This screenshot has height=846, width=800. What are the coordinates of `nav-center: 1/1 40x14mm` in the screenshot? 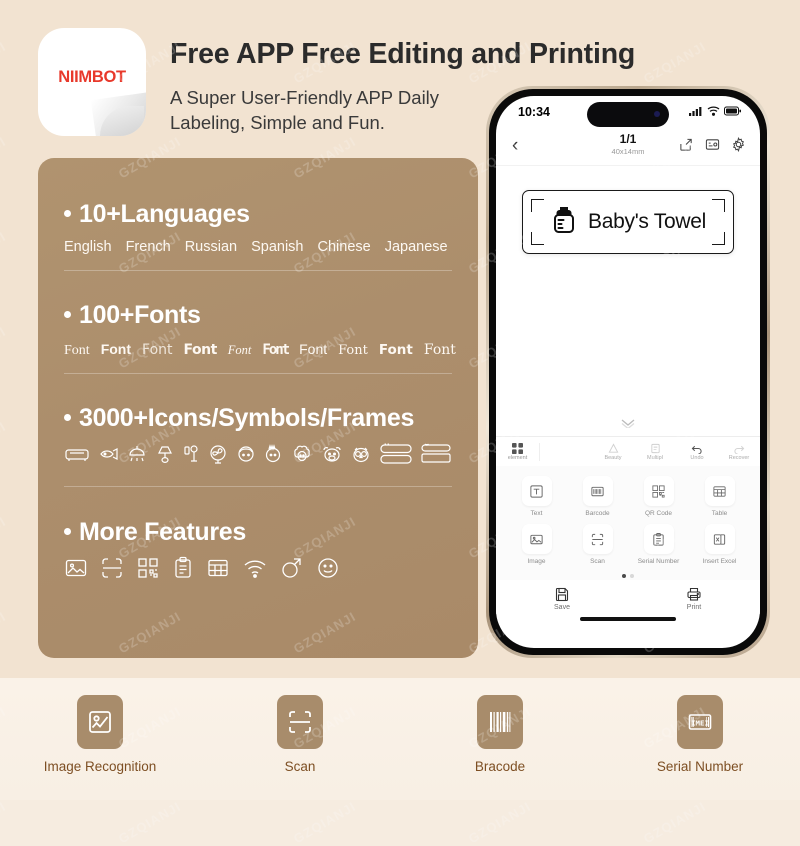 It's located at (628, 144).